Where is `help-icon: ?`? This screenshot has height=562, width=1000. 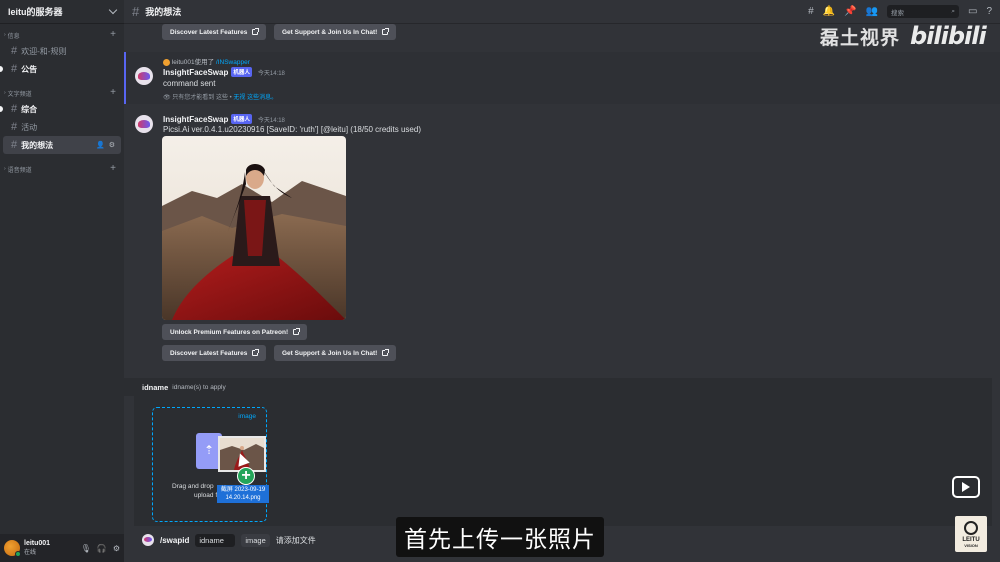 help-icon: ? is located at coordinates (989, 11).